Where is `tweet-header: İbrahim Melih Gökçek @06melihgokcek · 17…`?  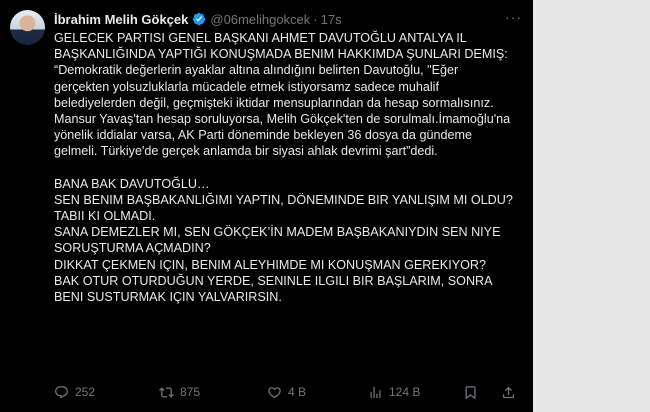 tweet-header: İbrahim Melih Gökçek @06melihgokcek · 17… is located at coordinates (198, 19).